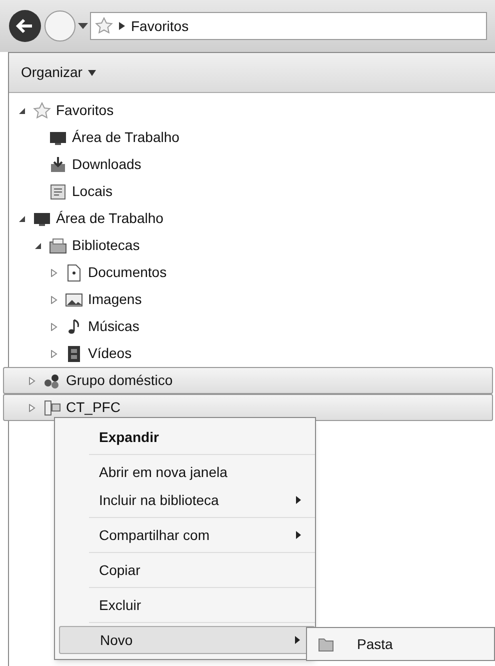 Image resolution: width=495 pixels, height=666 pixels. Describe the element at coordinates (52, 381) in the screenshot. I see `homegroup-icon` at that location.